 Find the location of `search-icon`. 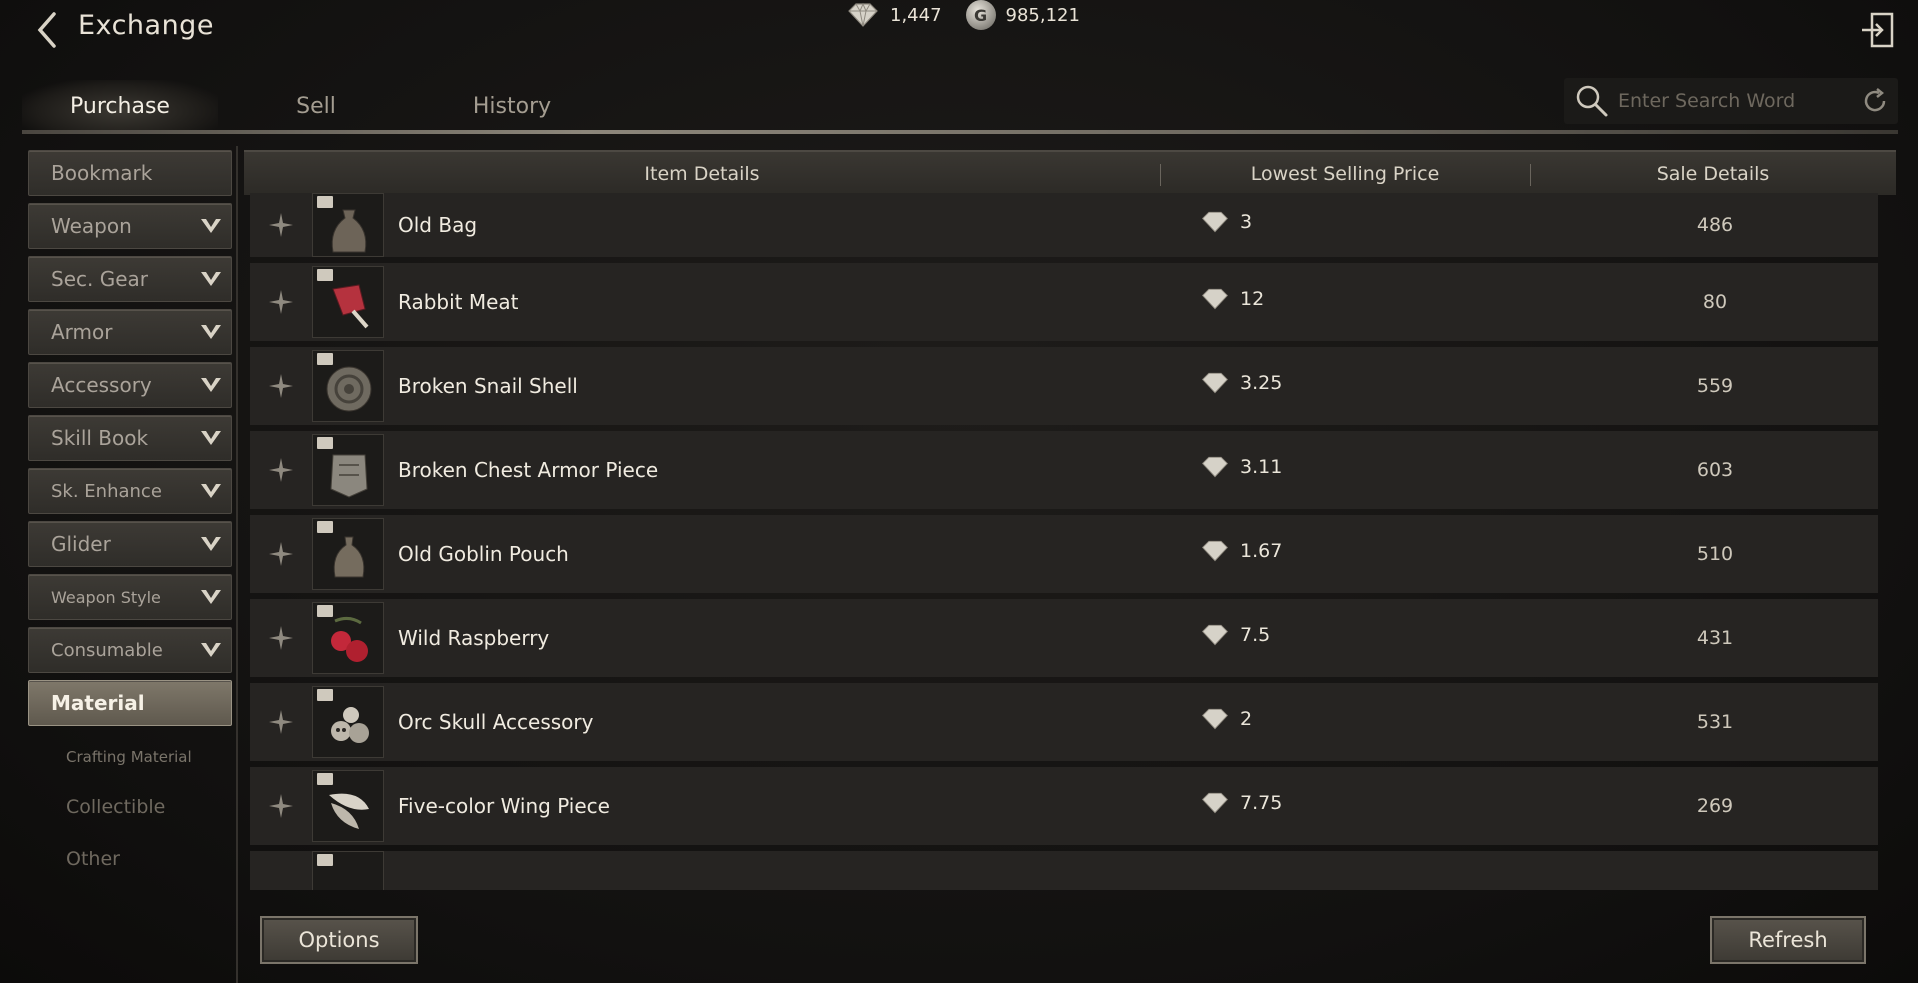

search-icon is located at coordinates (1592, 101).